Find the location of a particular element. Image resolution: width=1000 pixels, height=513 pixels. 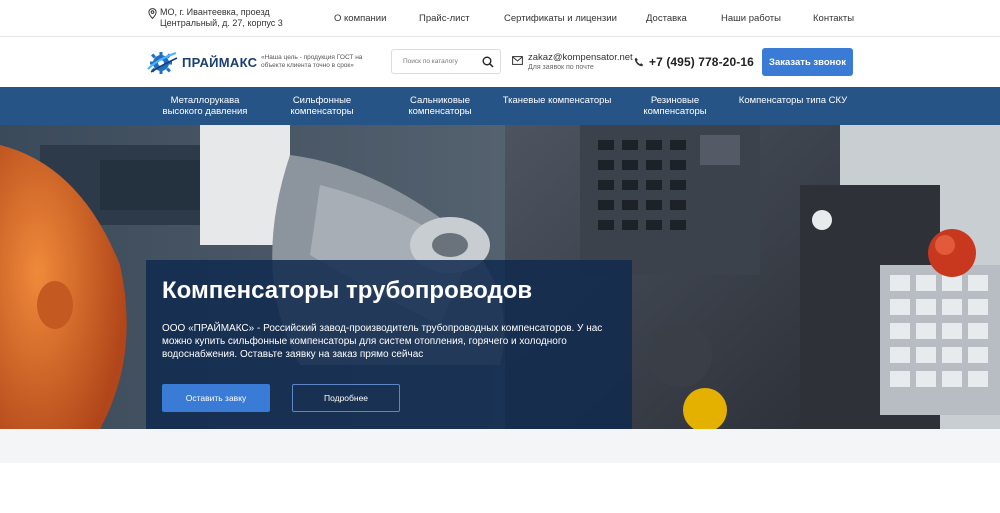

nav-price-list: Прайс-лист is located at coordinates (444, 18).